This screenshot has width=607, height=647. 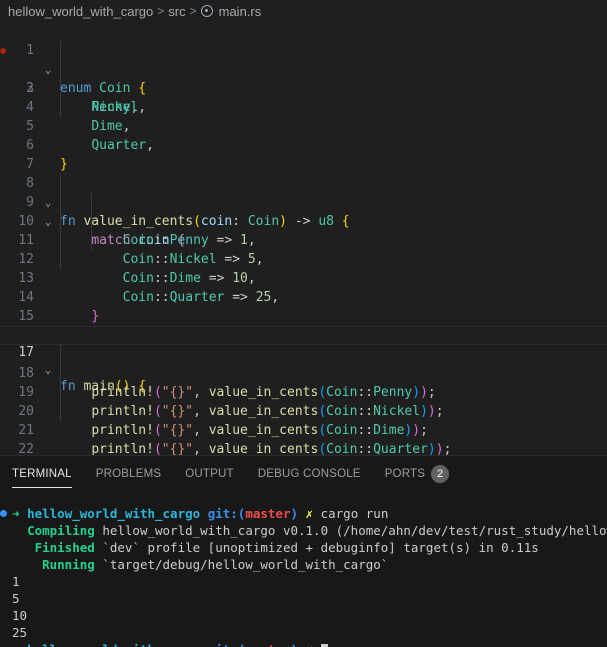 I want to click on output-line: 10, so click(x=19, y=615).